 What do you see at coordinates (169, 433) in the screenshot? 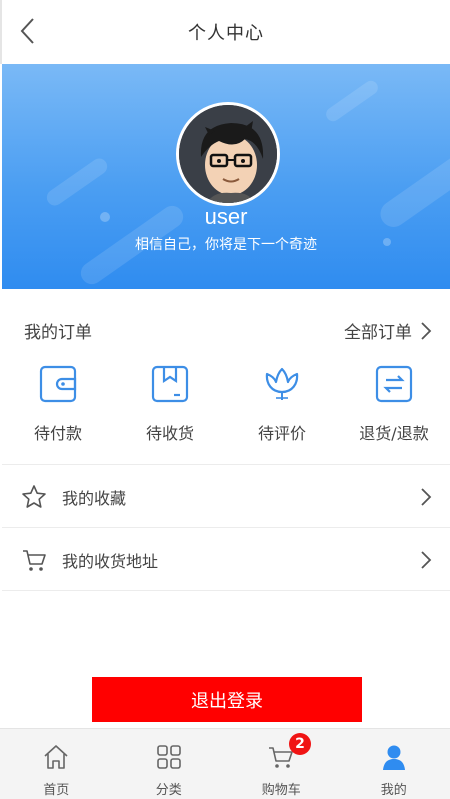
I see `order-pending-receipt-label: 待收货` at bounding box center [169, 433].